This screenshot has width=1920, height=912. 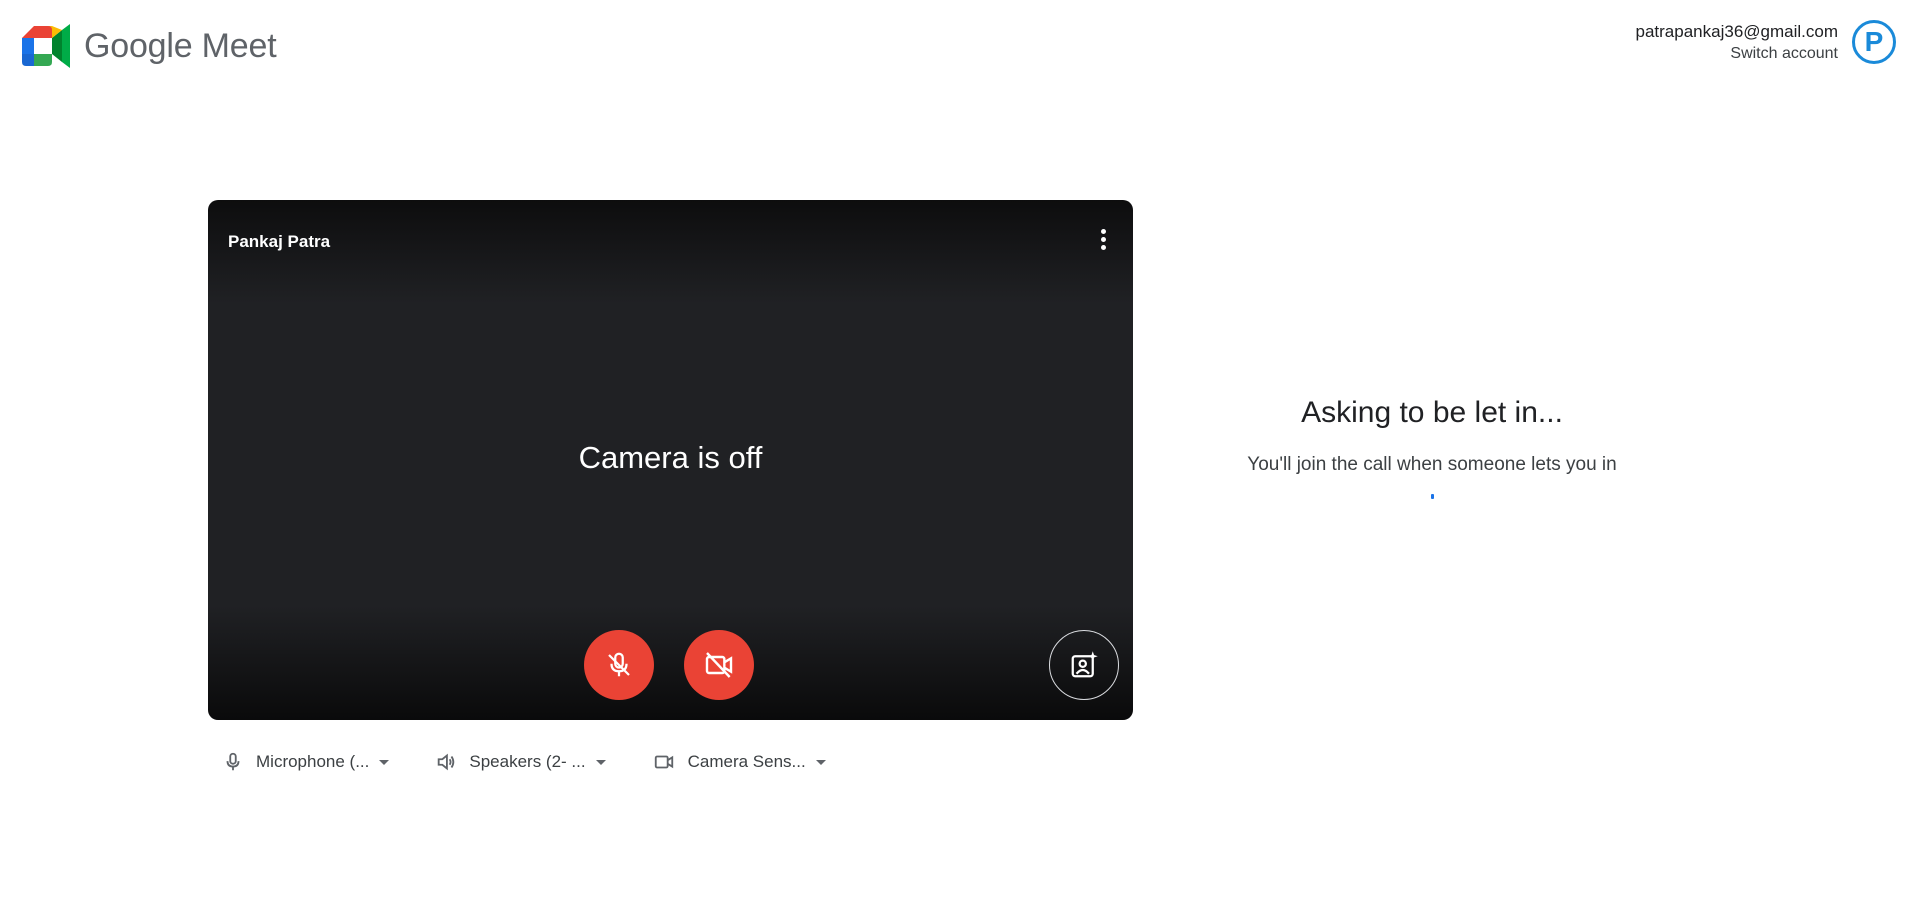 I want to click on toggle-microphone-button, so click(x=619, y=665).